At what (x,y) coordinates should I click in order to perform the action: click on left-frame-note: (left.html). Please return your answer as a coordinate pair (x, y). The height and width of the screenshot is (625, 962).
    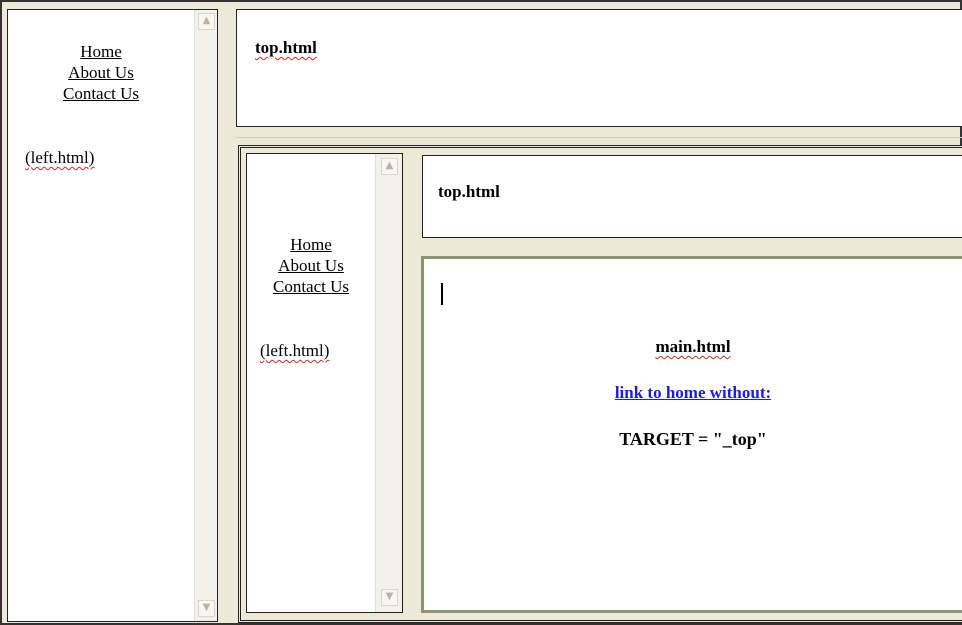
    Looking at the image, I should click on (60, 157).